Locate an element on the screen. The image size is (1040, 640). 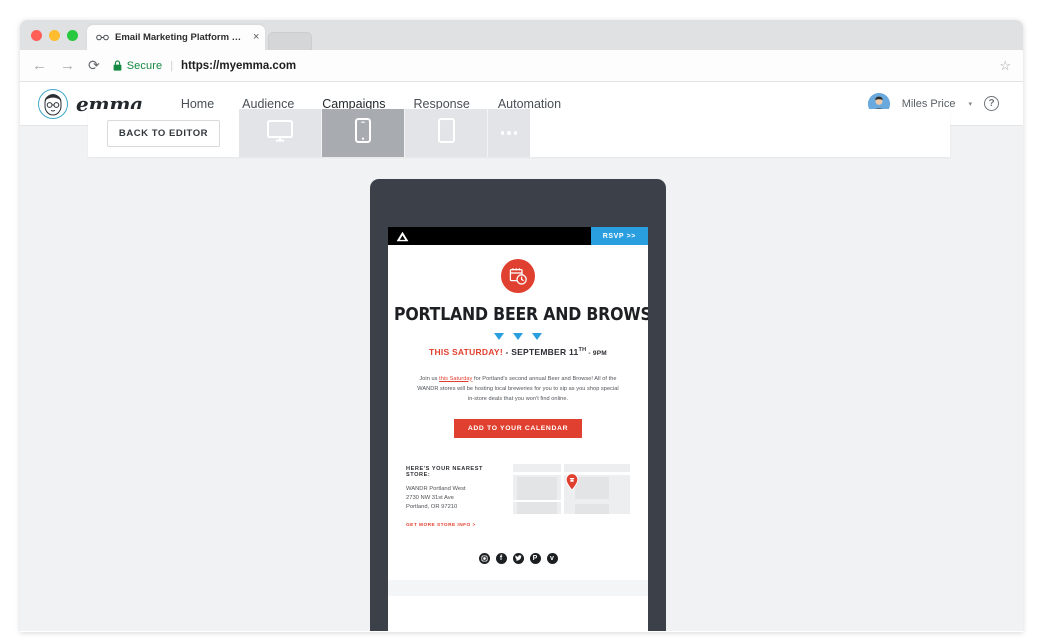
add-to-calendar-button: ADD TO YOUR CALENDAR is located at coordinates (518, 428).